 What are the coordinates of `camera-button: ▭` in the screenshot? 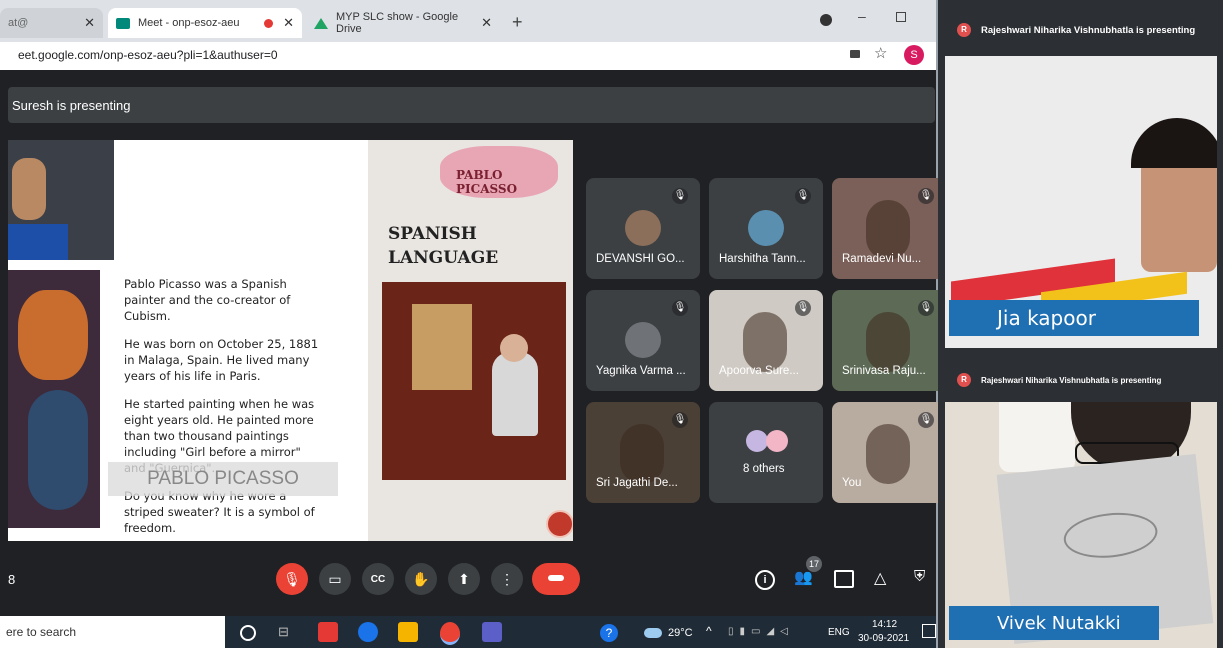 It's located at (335, 579).